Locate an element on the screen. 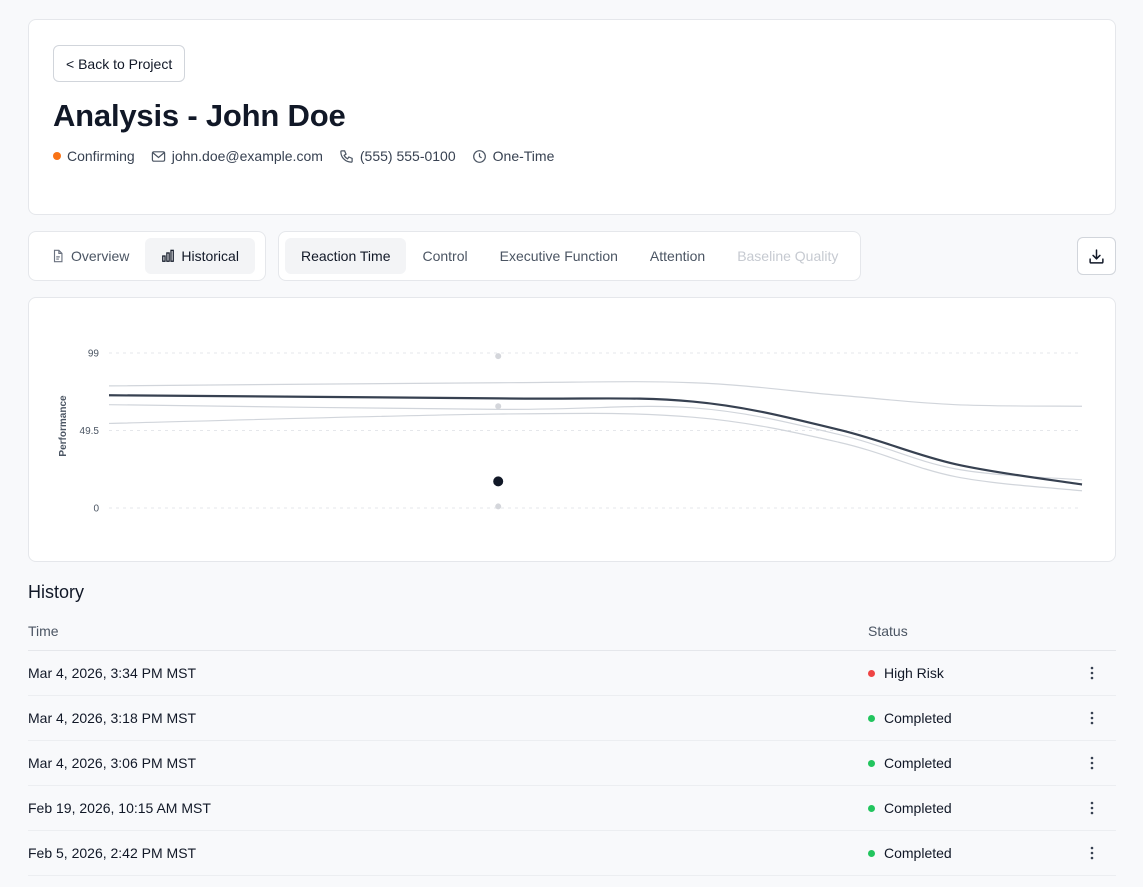 This screenshot has width=1143, height=887. status-indicator: Confirming is located at coordinates (94, 156).